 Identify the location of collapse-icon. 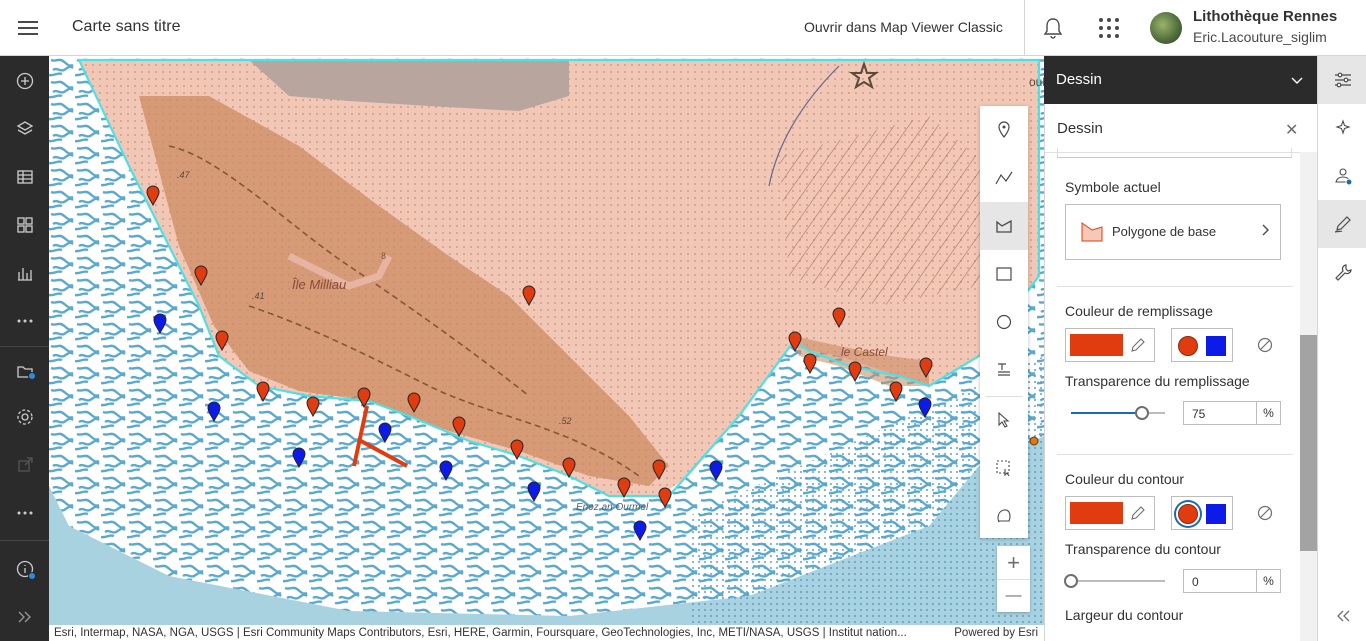
(1342, 616).